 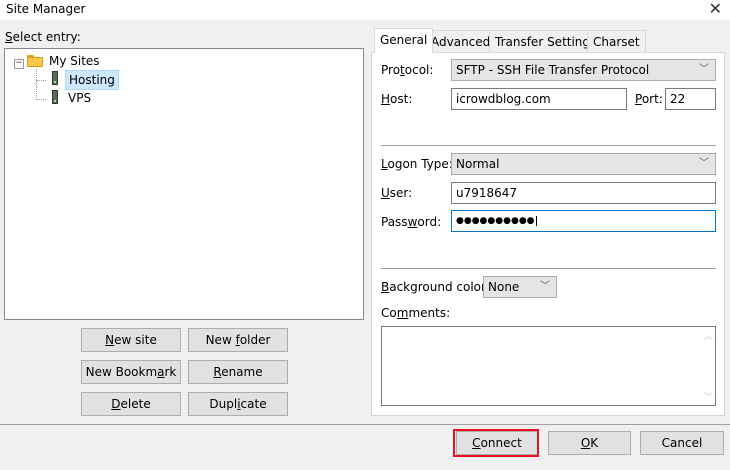 I want to click on scroll-down-icon: ﹀, so click(x=708, y=396).